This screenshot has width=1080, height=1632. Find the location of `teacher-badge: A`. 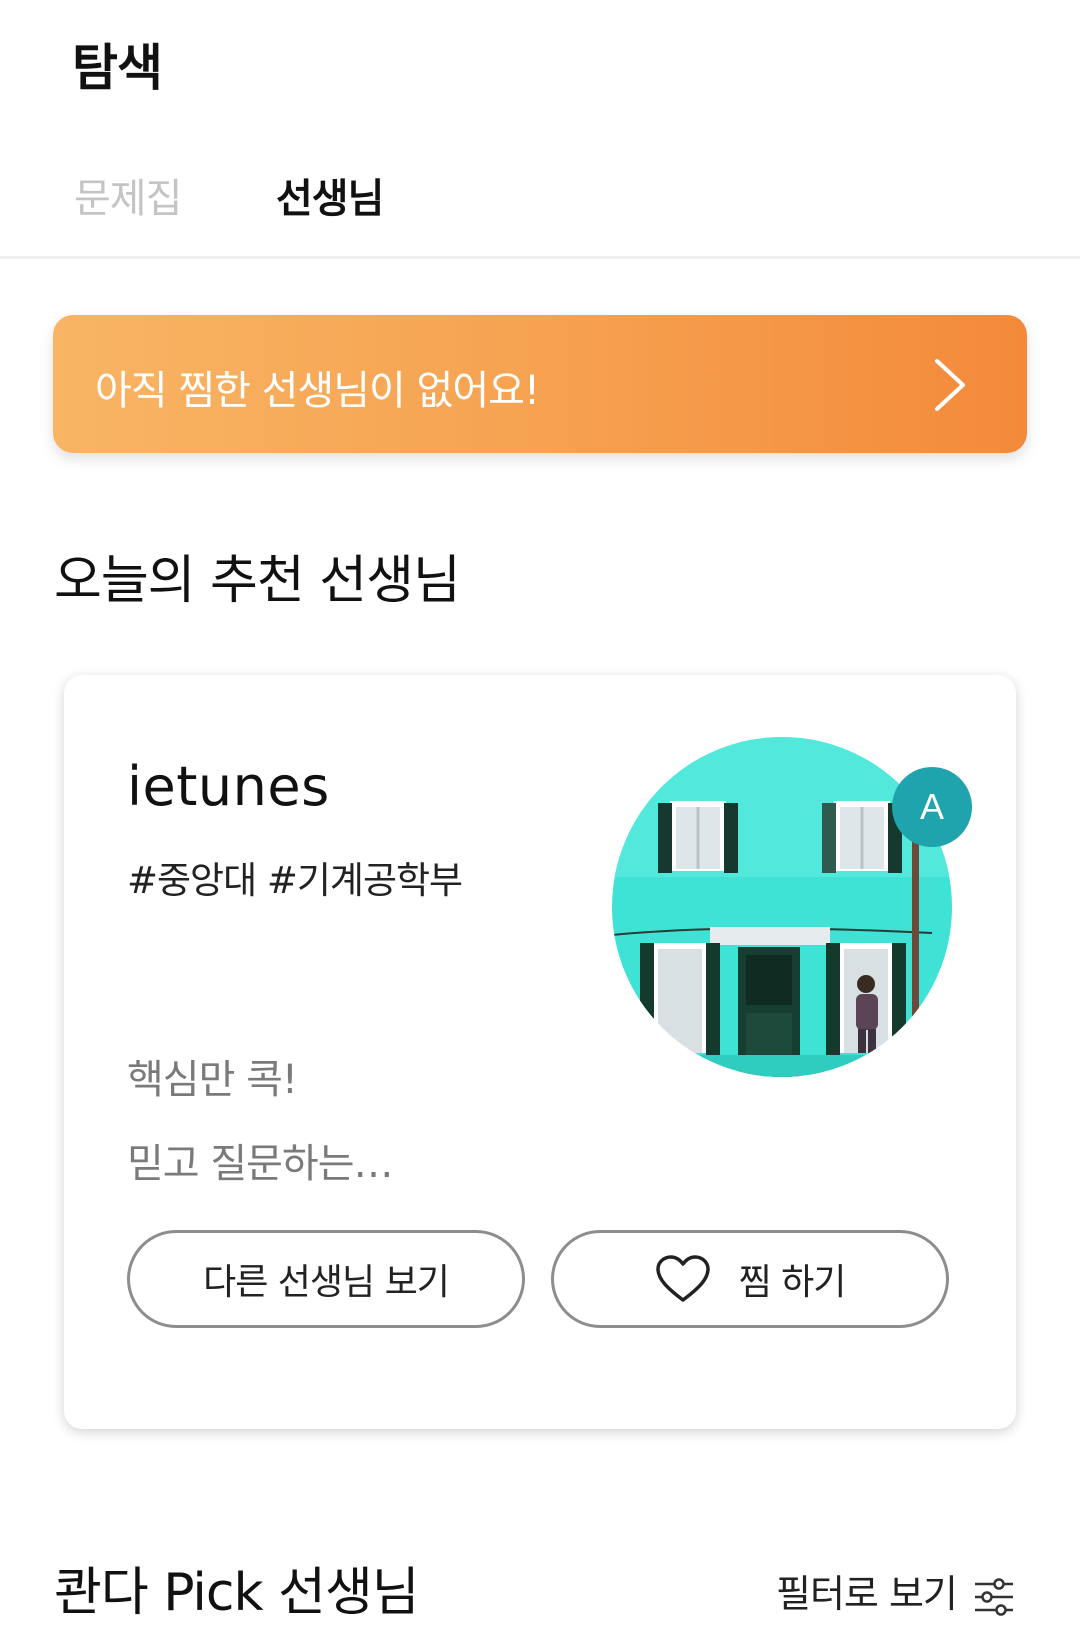

teacher-badge: A is located at coordinates (932, 807).